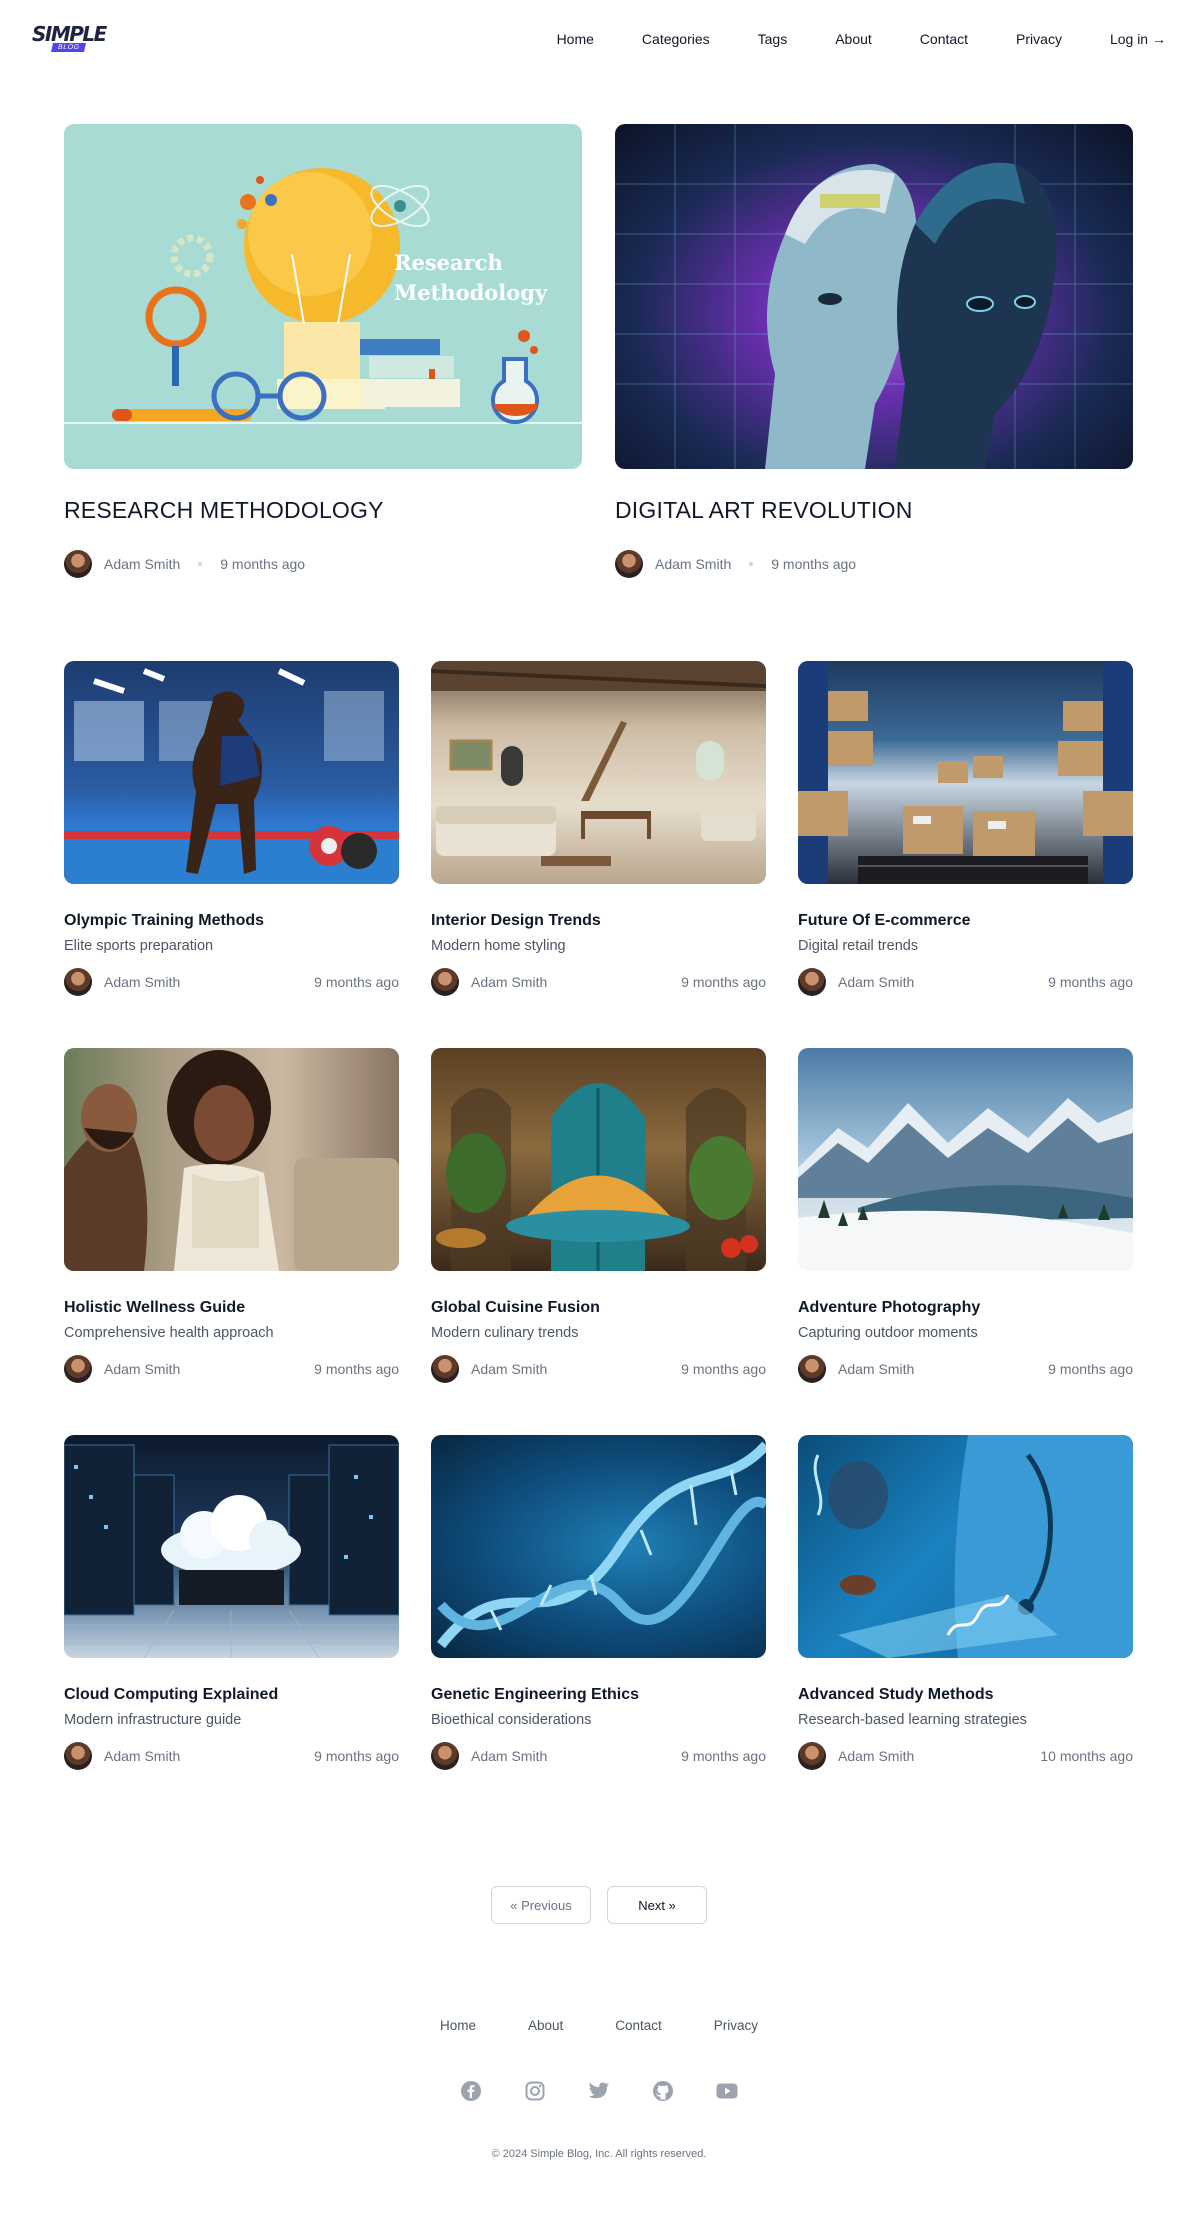  Describe the element at coordinates (663, 2091) in the screenshot. I see `github-icon` at that location.